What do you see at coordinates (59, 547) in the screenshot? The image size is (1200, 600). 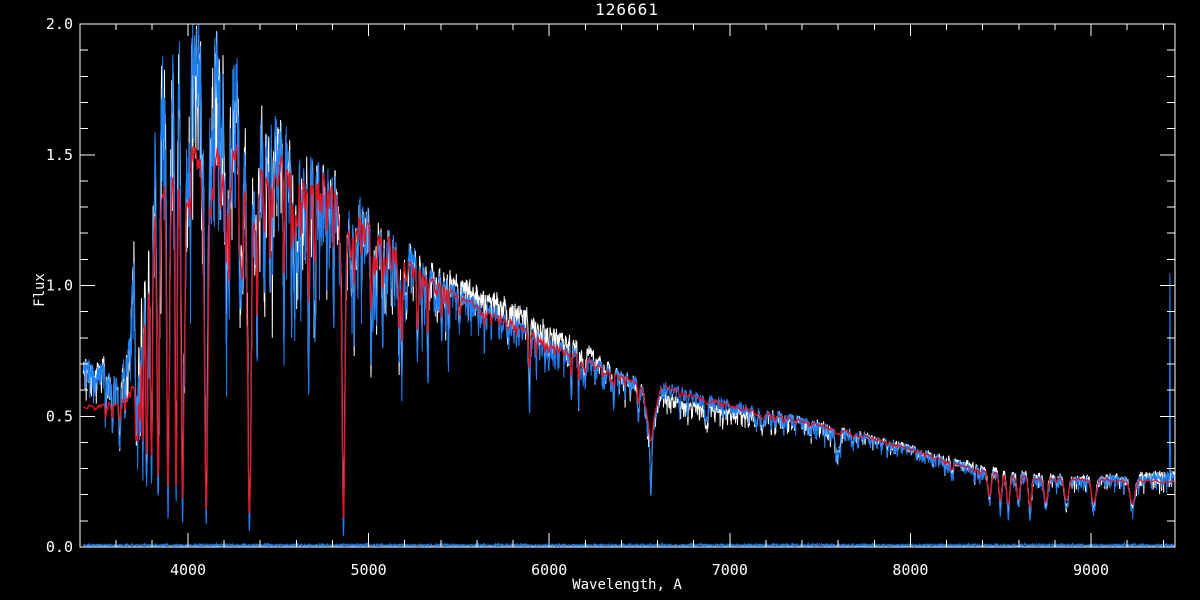 I see `y-tick-label: 0.0` at bounding box center [59, 547].